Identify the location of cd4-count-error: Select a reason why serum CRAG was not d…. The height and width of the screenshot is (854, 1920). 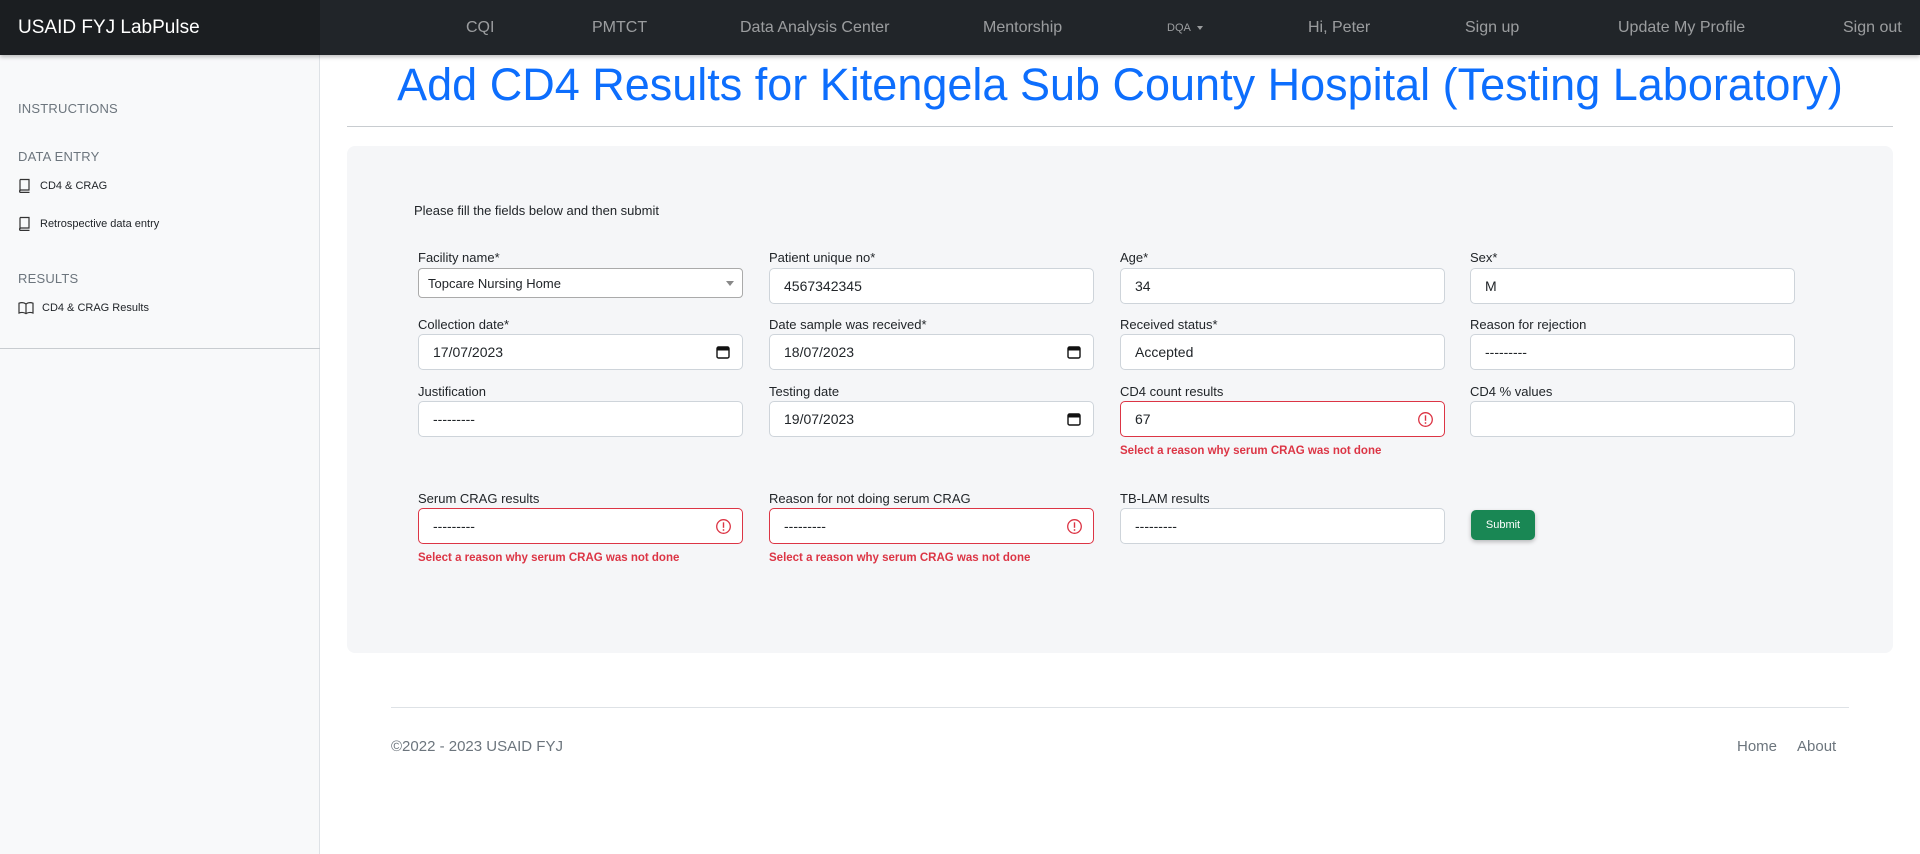
(1251, 451).